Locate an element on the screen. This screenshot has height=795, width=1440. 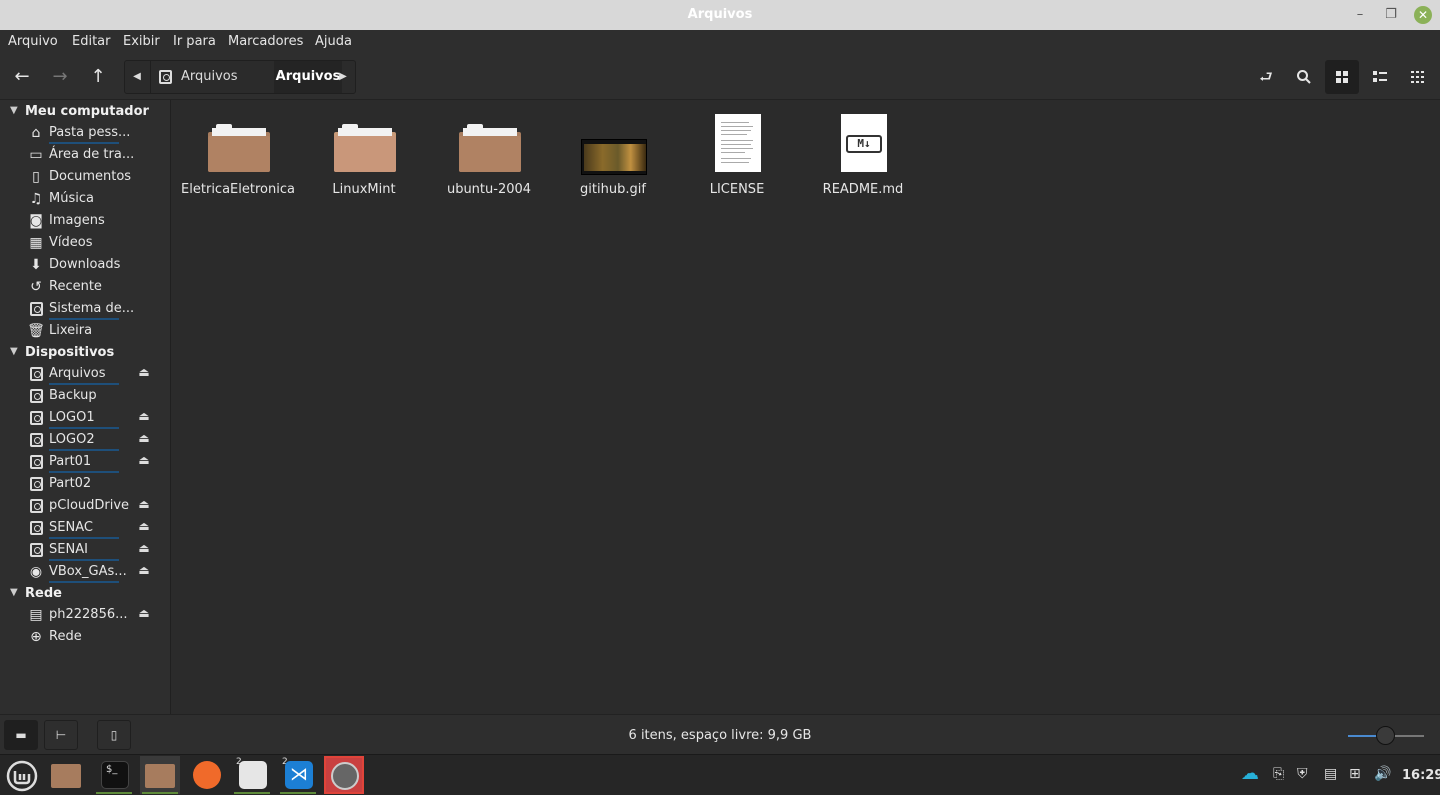
network-icon: ⊞ is located at coordinates (1355, 774).